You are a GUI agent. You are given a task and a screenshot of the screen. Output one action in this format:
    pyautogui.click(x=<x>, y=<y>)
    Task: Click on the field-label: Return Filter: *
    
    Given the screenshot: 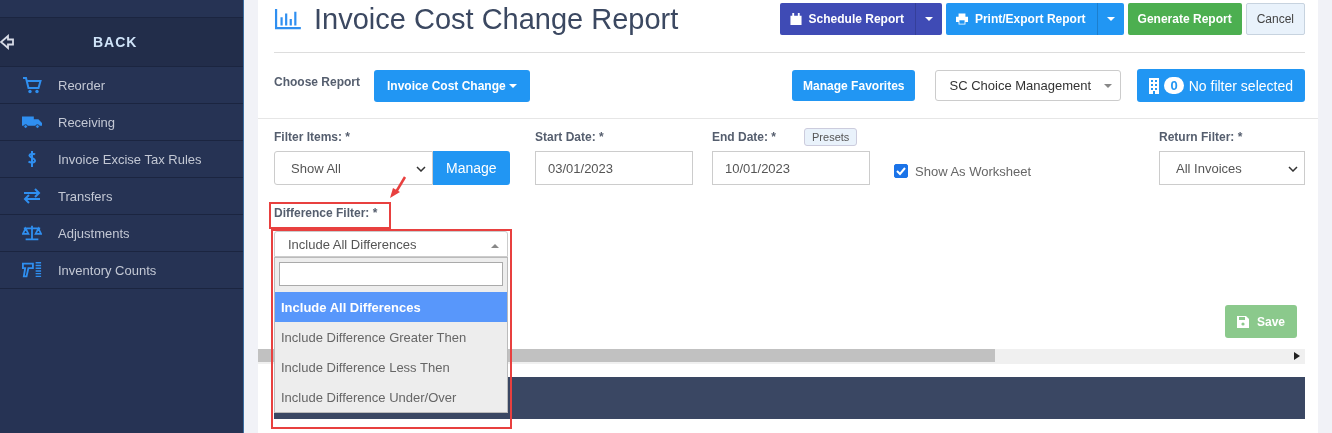 What is the action you would take?
    pyautogui.click(x=1201, y=137)
    